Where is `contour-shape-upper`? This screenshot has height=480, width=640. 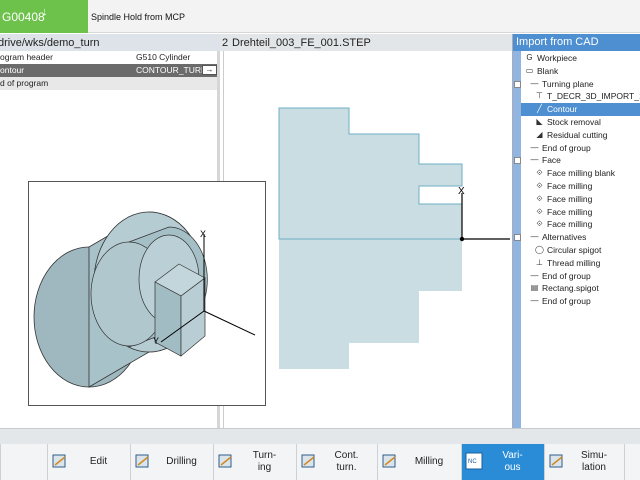 contour-shape-upper is located at coordinates (370, 173).